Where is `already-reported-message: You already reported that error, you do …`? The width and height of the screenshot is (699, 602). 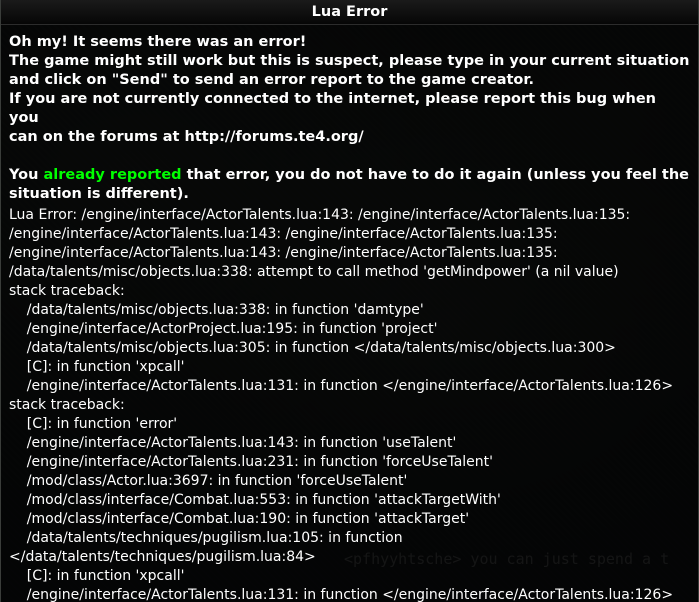
already-reported-message: You already reported that error, you do … is located at coordinates (349, 185).